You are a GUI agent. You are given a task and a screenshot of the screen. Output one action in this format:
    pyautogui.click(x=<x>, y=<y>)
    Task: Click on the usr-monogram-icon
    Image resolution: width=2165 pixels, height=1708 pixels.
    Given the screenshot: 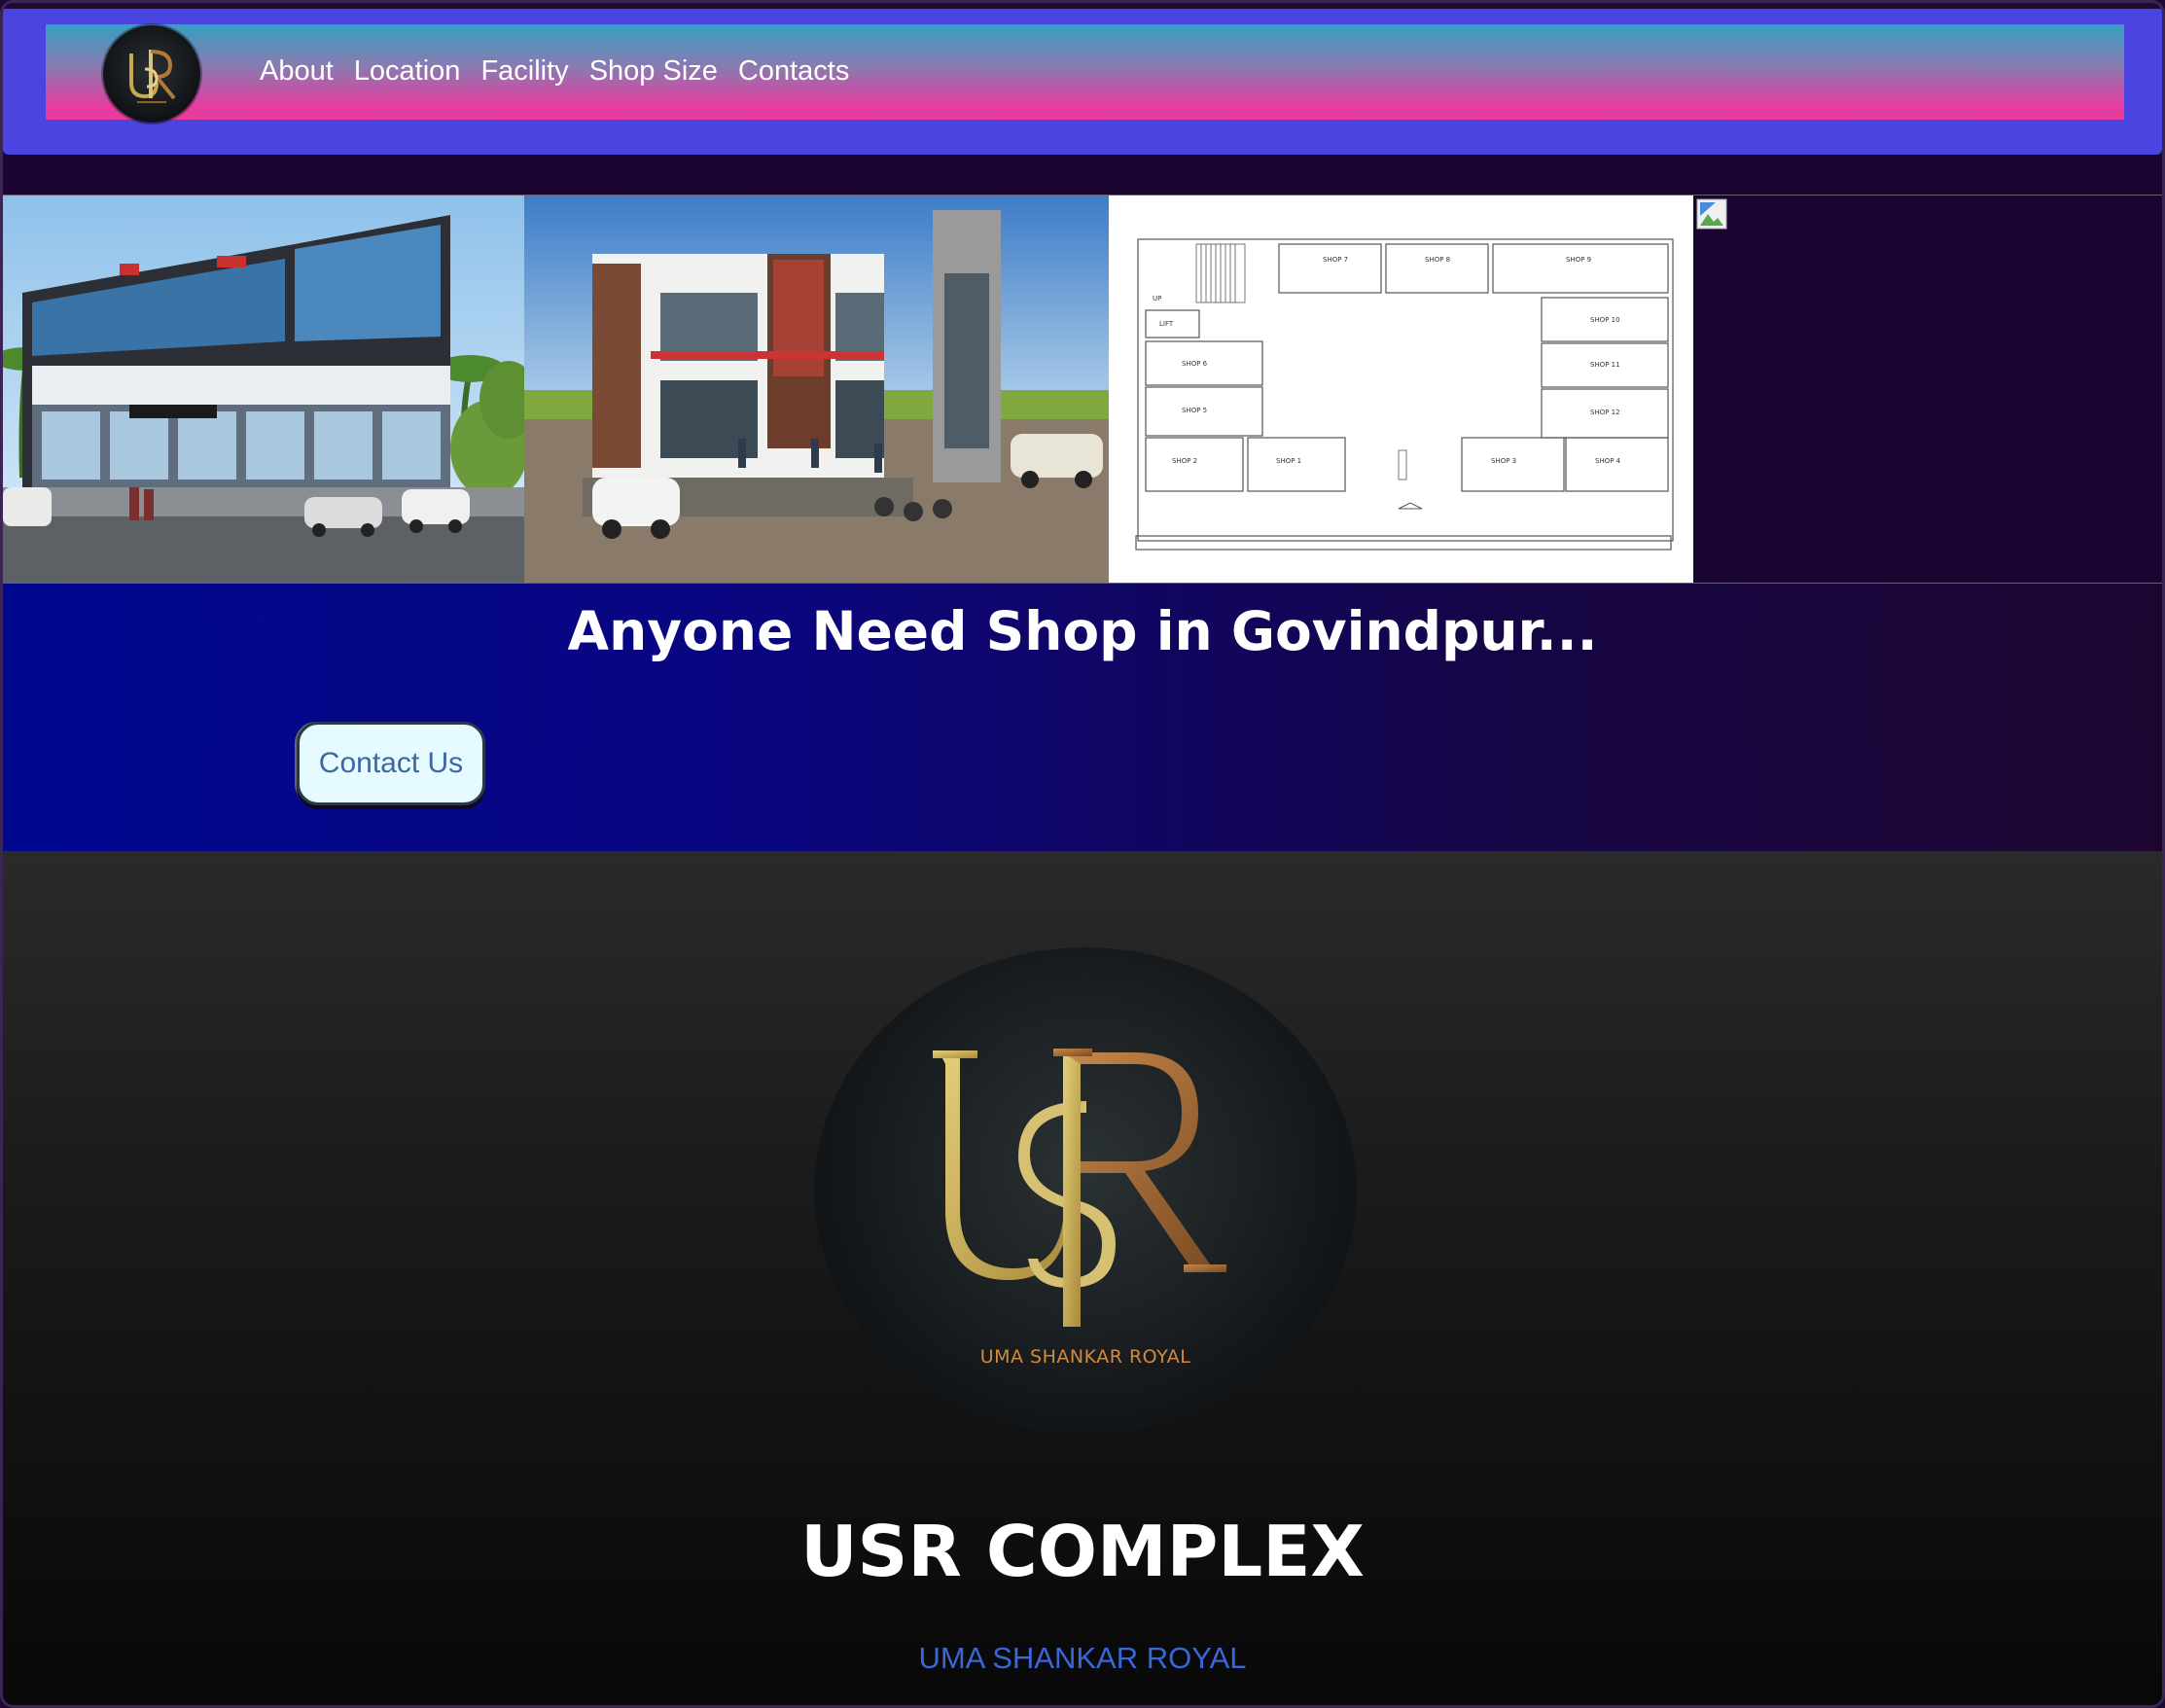 What is the action you would take?
    pyautogui.click(x=152, y=76)
    